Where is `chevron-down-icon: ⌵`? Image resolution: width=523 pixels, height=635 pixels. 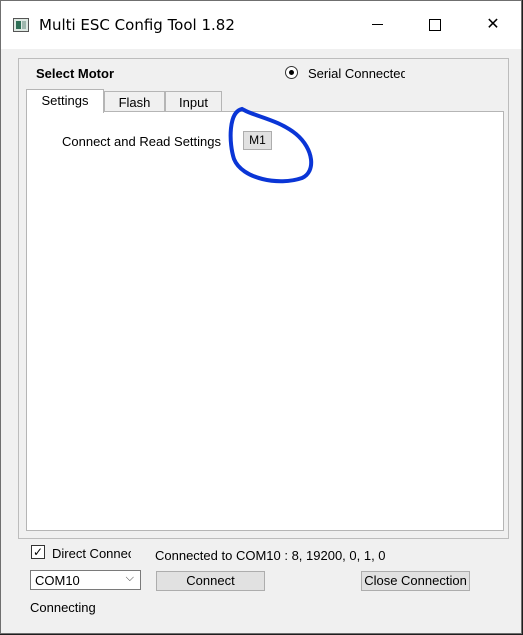
chevron-down-icon: ⌵ is located at coordinates (129, 578).